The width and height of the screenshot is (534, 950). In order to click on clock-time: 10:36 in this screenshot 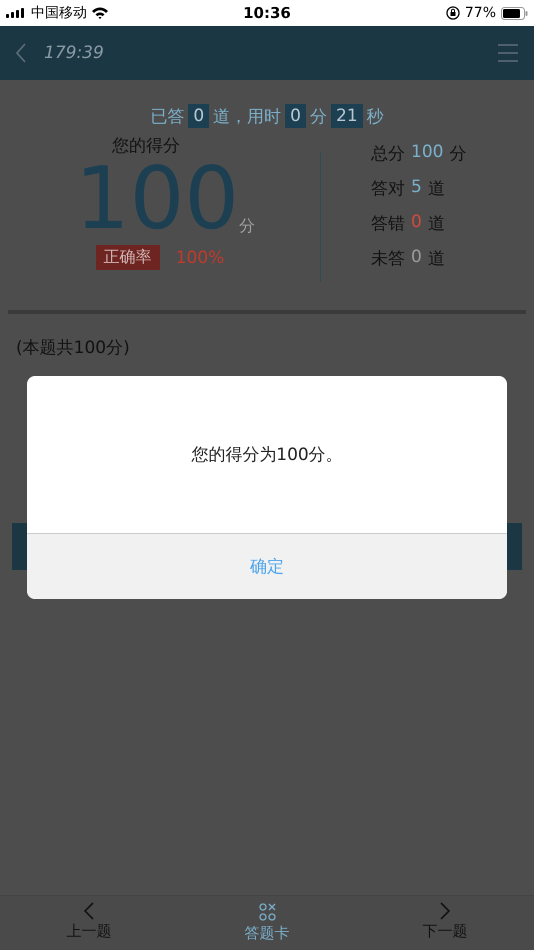, I will do `click(267, 13)`.